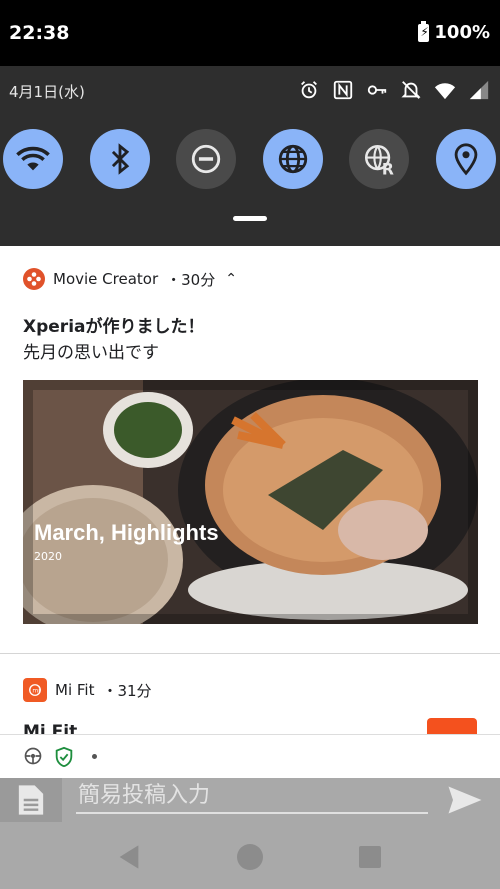  I want to click on status-icons, so click(394, 90).